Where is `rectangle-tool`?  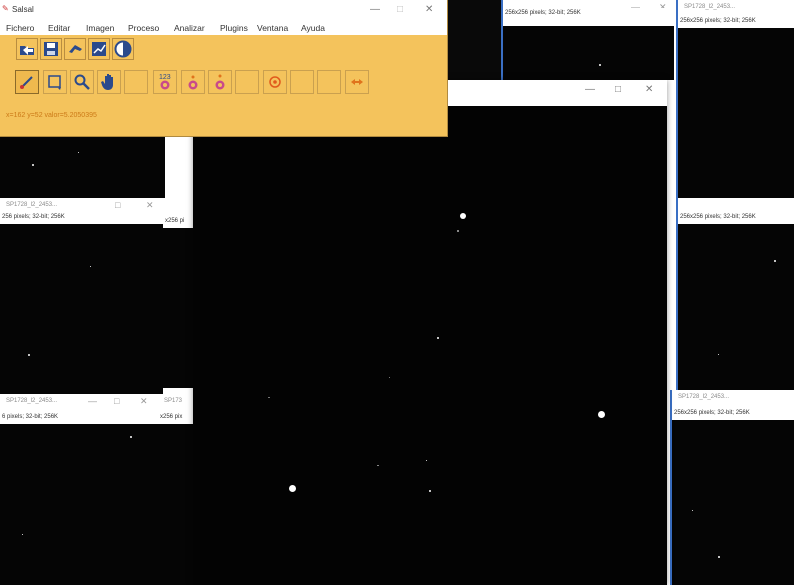
rectangle-tool is located at coordinates (55, 82).